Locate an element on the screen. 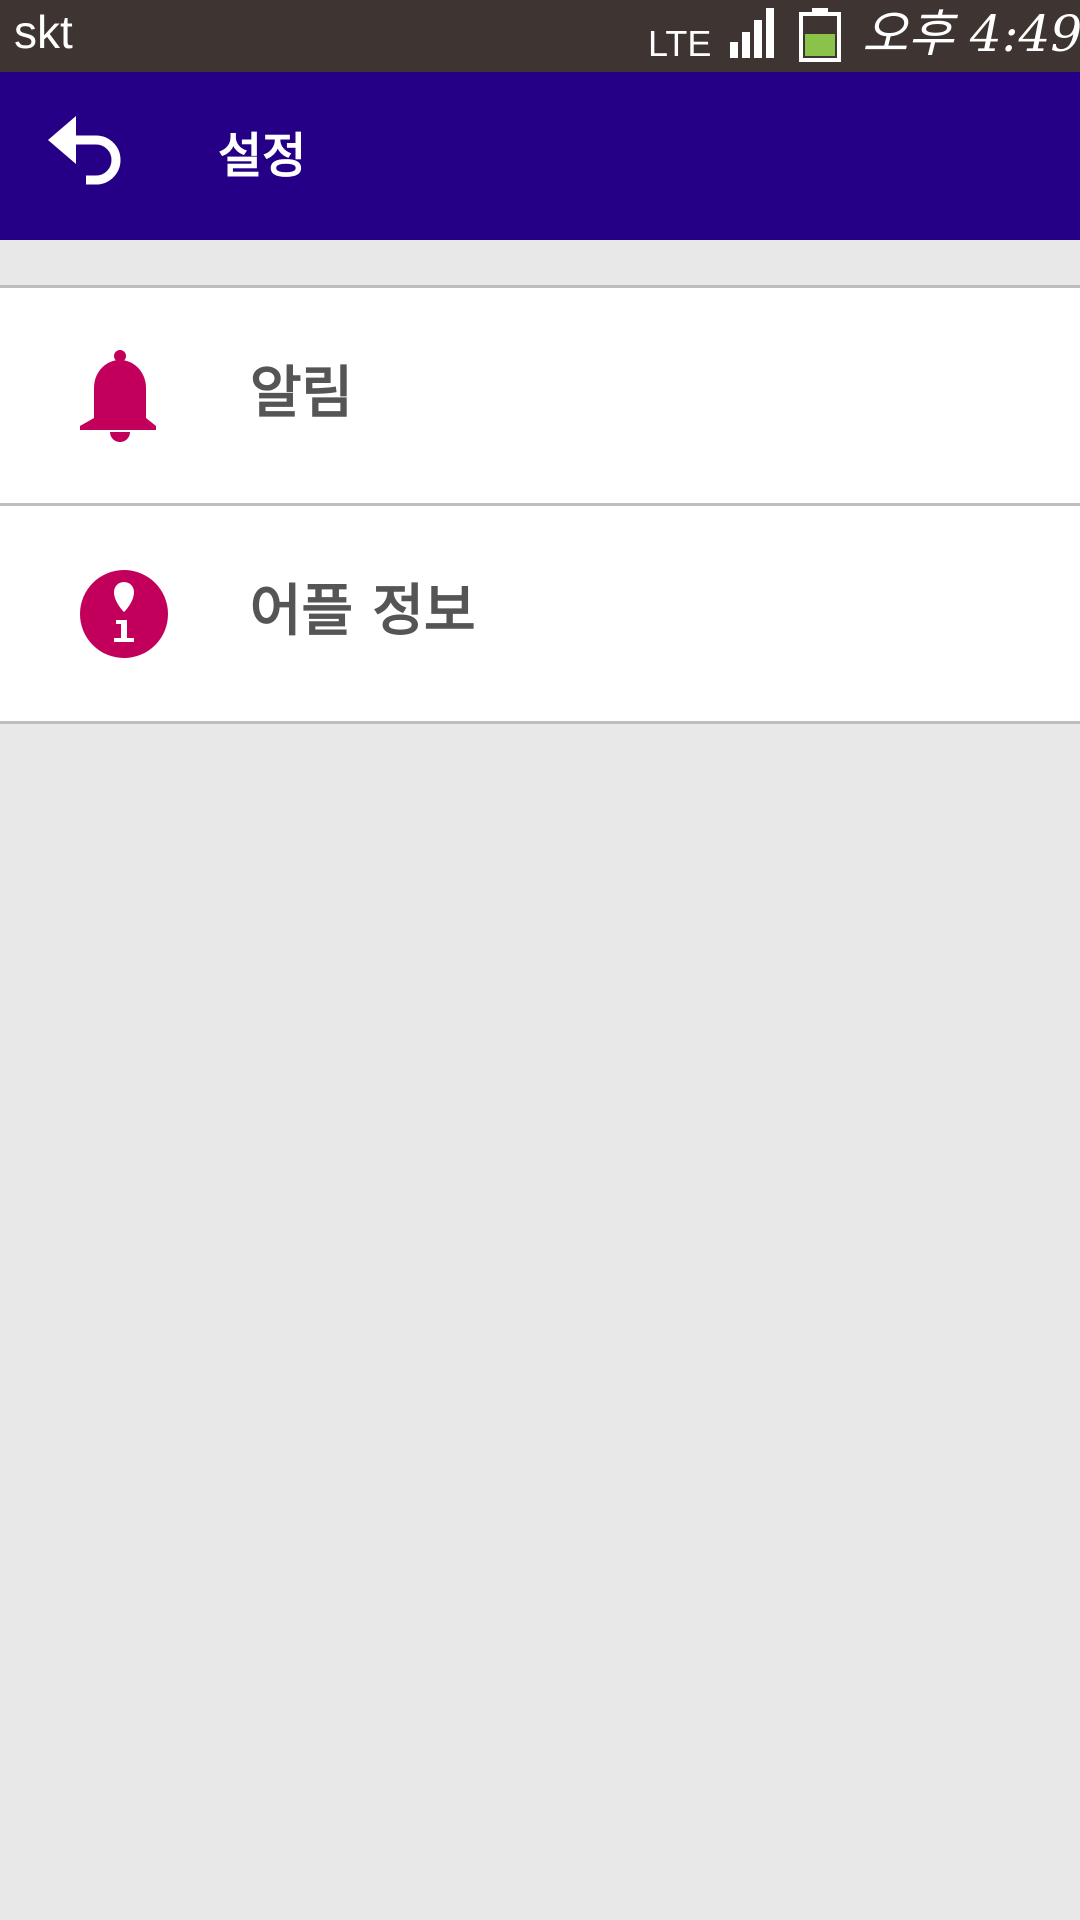  status-bar: skt LTE 오후 4:49 is located at coordinates (540, 36).